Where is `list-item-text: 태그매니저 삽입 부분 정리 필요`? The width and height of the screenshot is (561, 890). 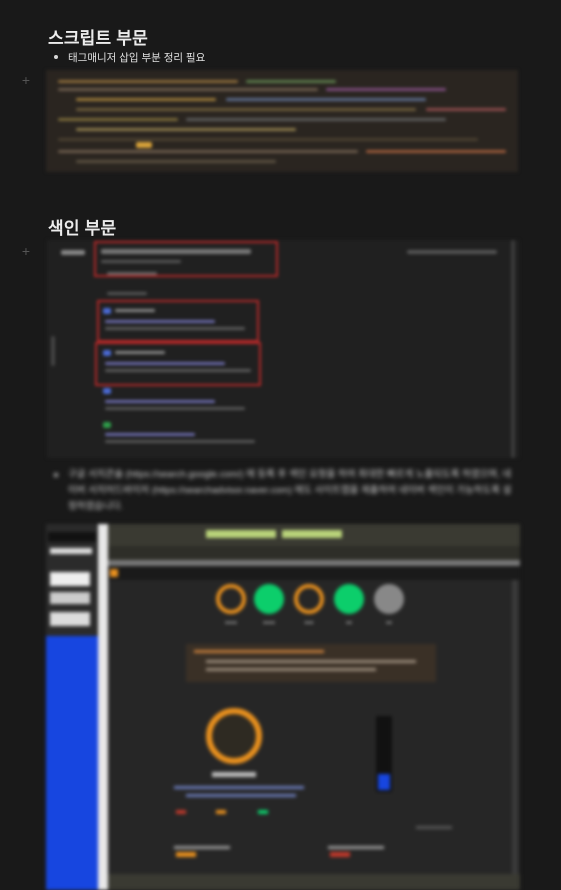 list-item-text: 태그매니저 삽입 부분 정리 필요 is located at coordinates (137, 58).